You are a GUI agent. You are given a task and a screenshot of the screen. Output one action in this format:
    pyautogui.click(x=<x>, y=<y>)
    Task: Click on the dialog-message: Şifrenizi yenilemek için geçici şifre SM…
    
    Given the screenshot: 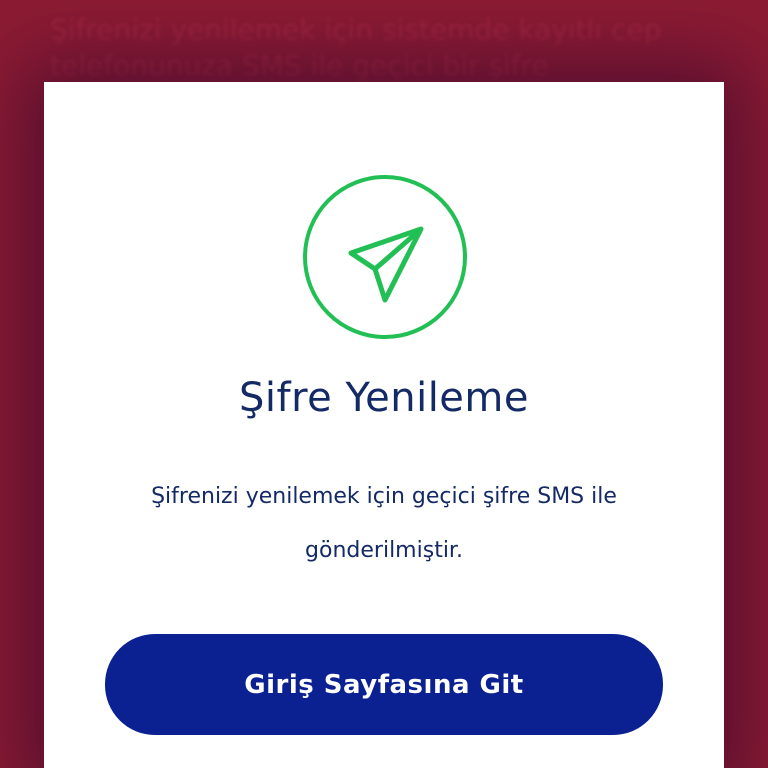 What is the action you would take?
    pyautogui.click(x=384, y=523)
    